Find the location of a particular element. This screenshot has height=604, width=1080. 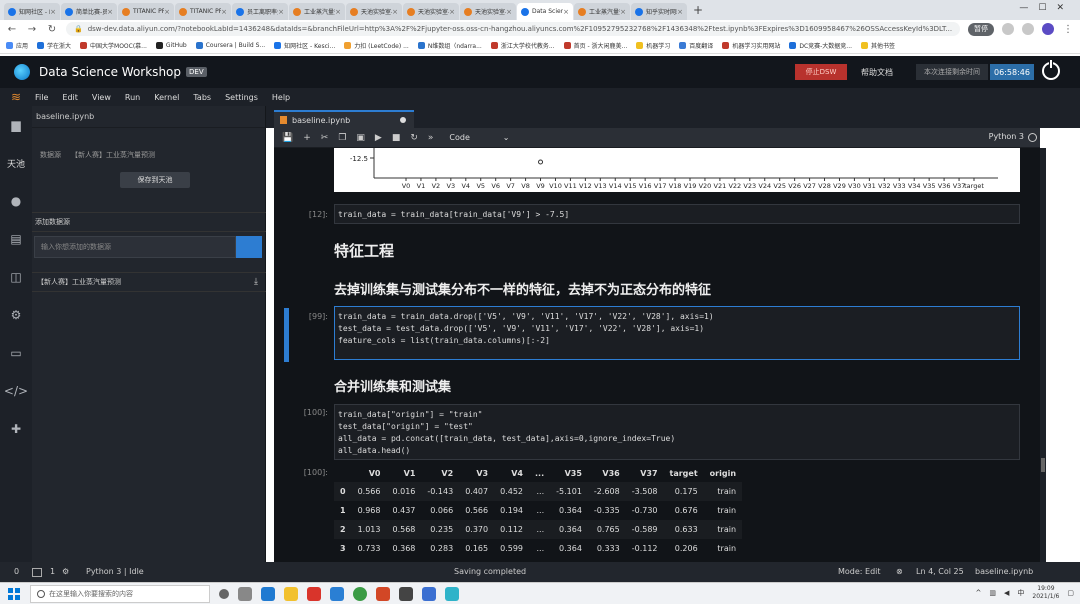

browser-tab: 员工离职率分析× is located at coordinates (260, 11).